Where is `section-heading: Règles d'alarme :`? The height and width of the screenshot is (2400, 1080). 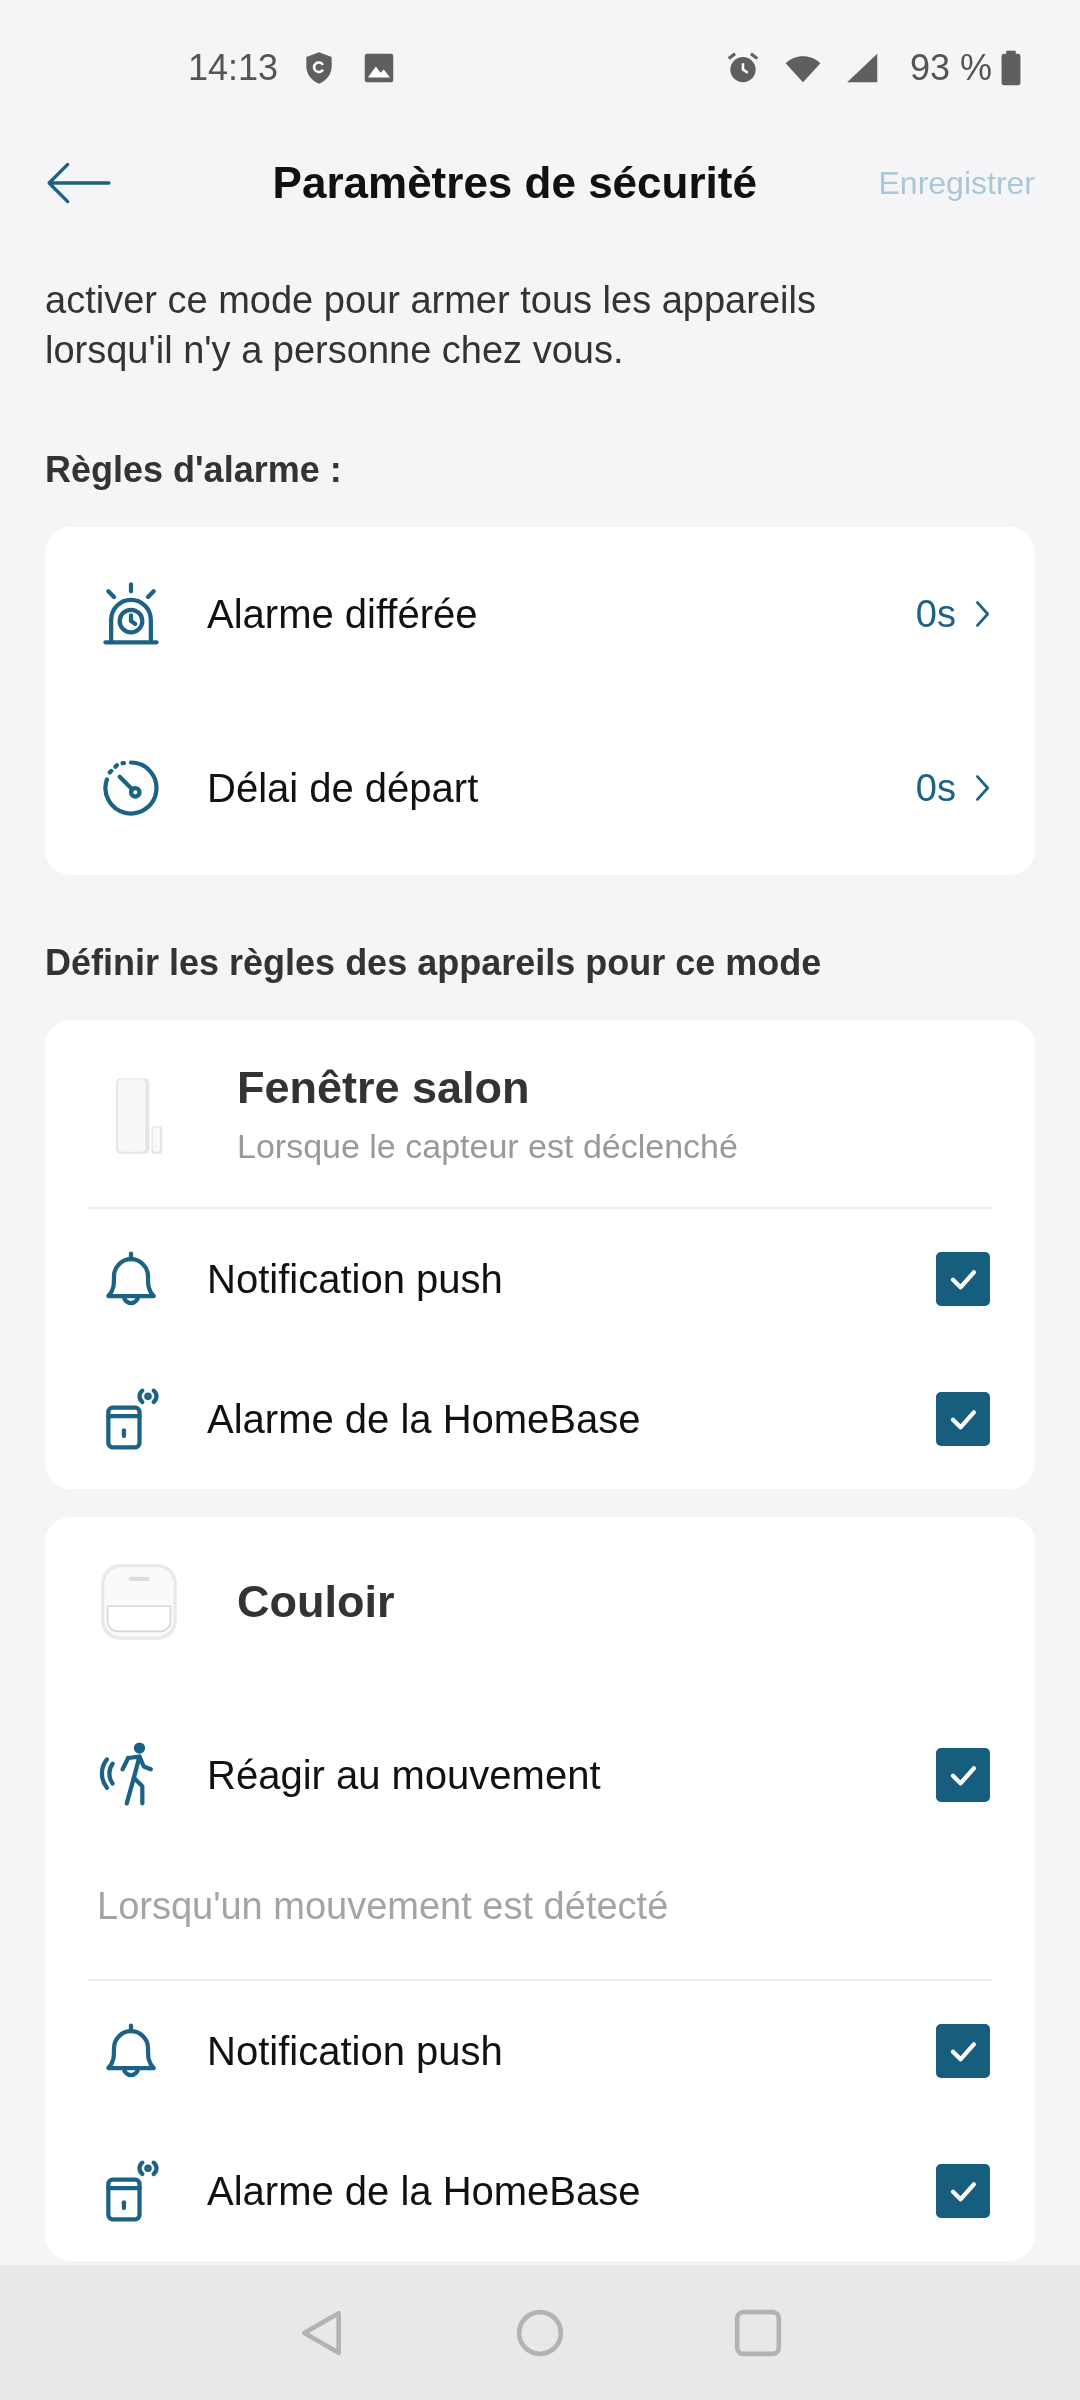
section-heading: Règles d'alarme : is located at coordinates (194, 470).